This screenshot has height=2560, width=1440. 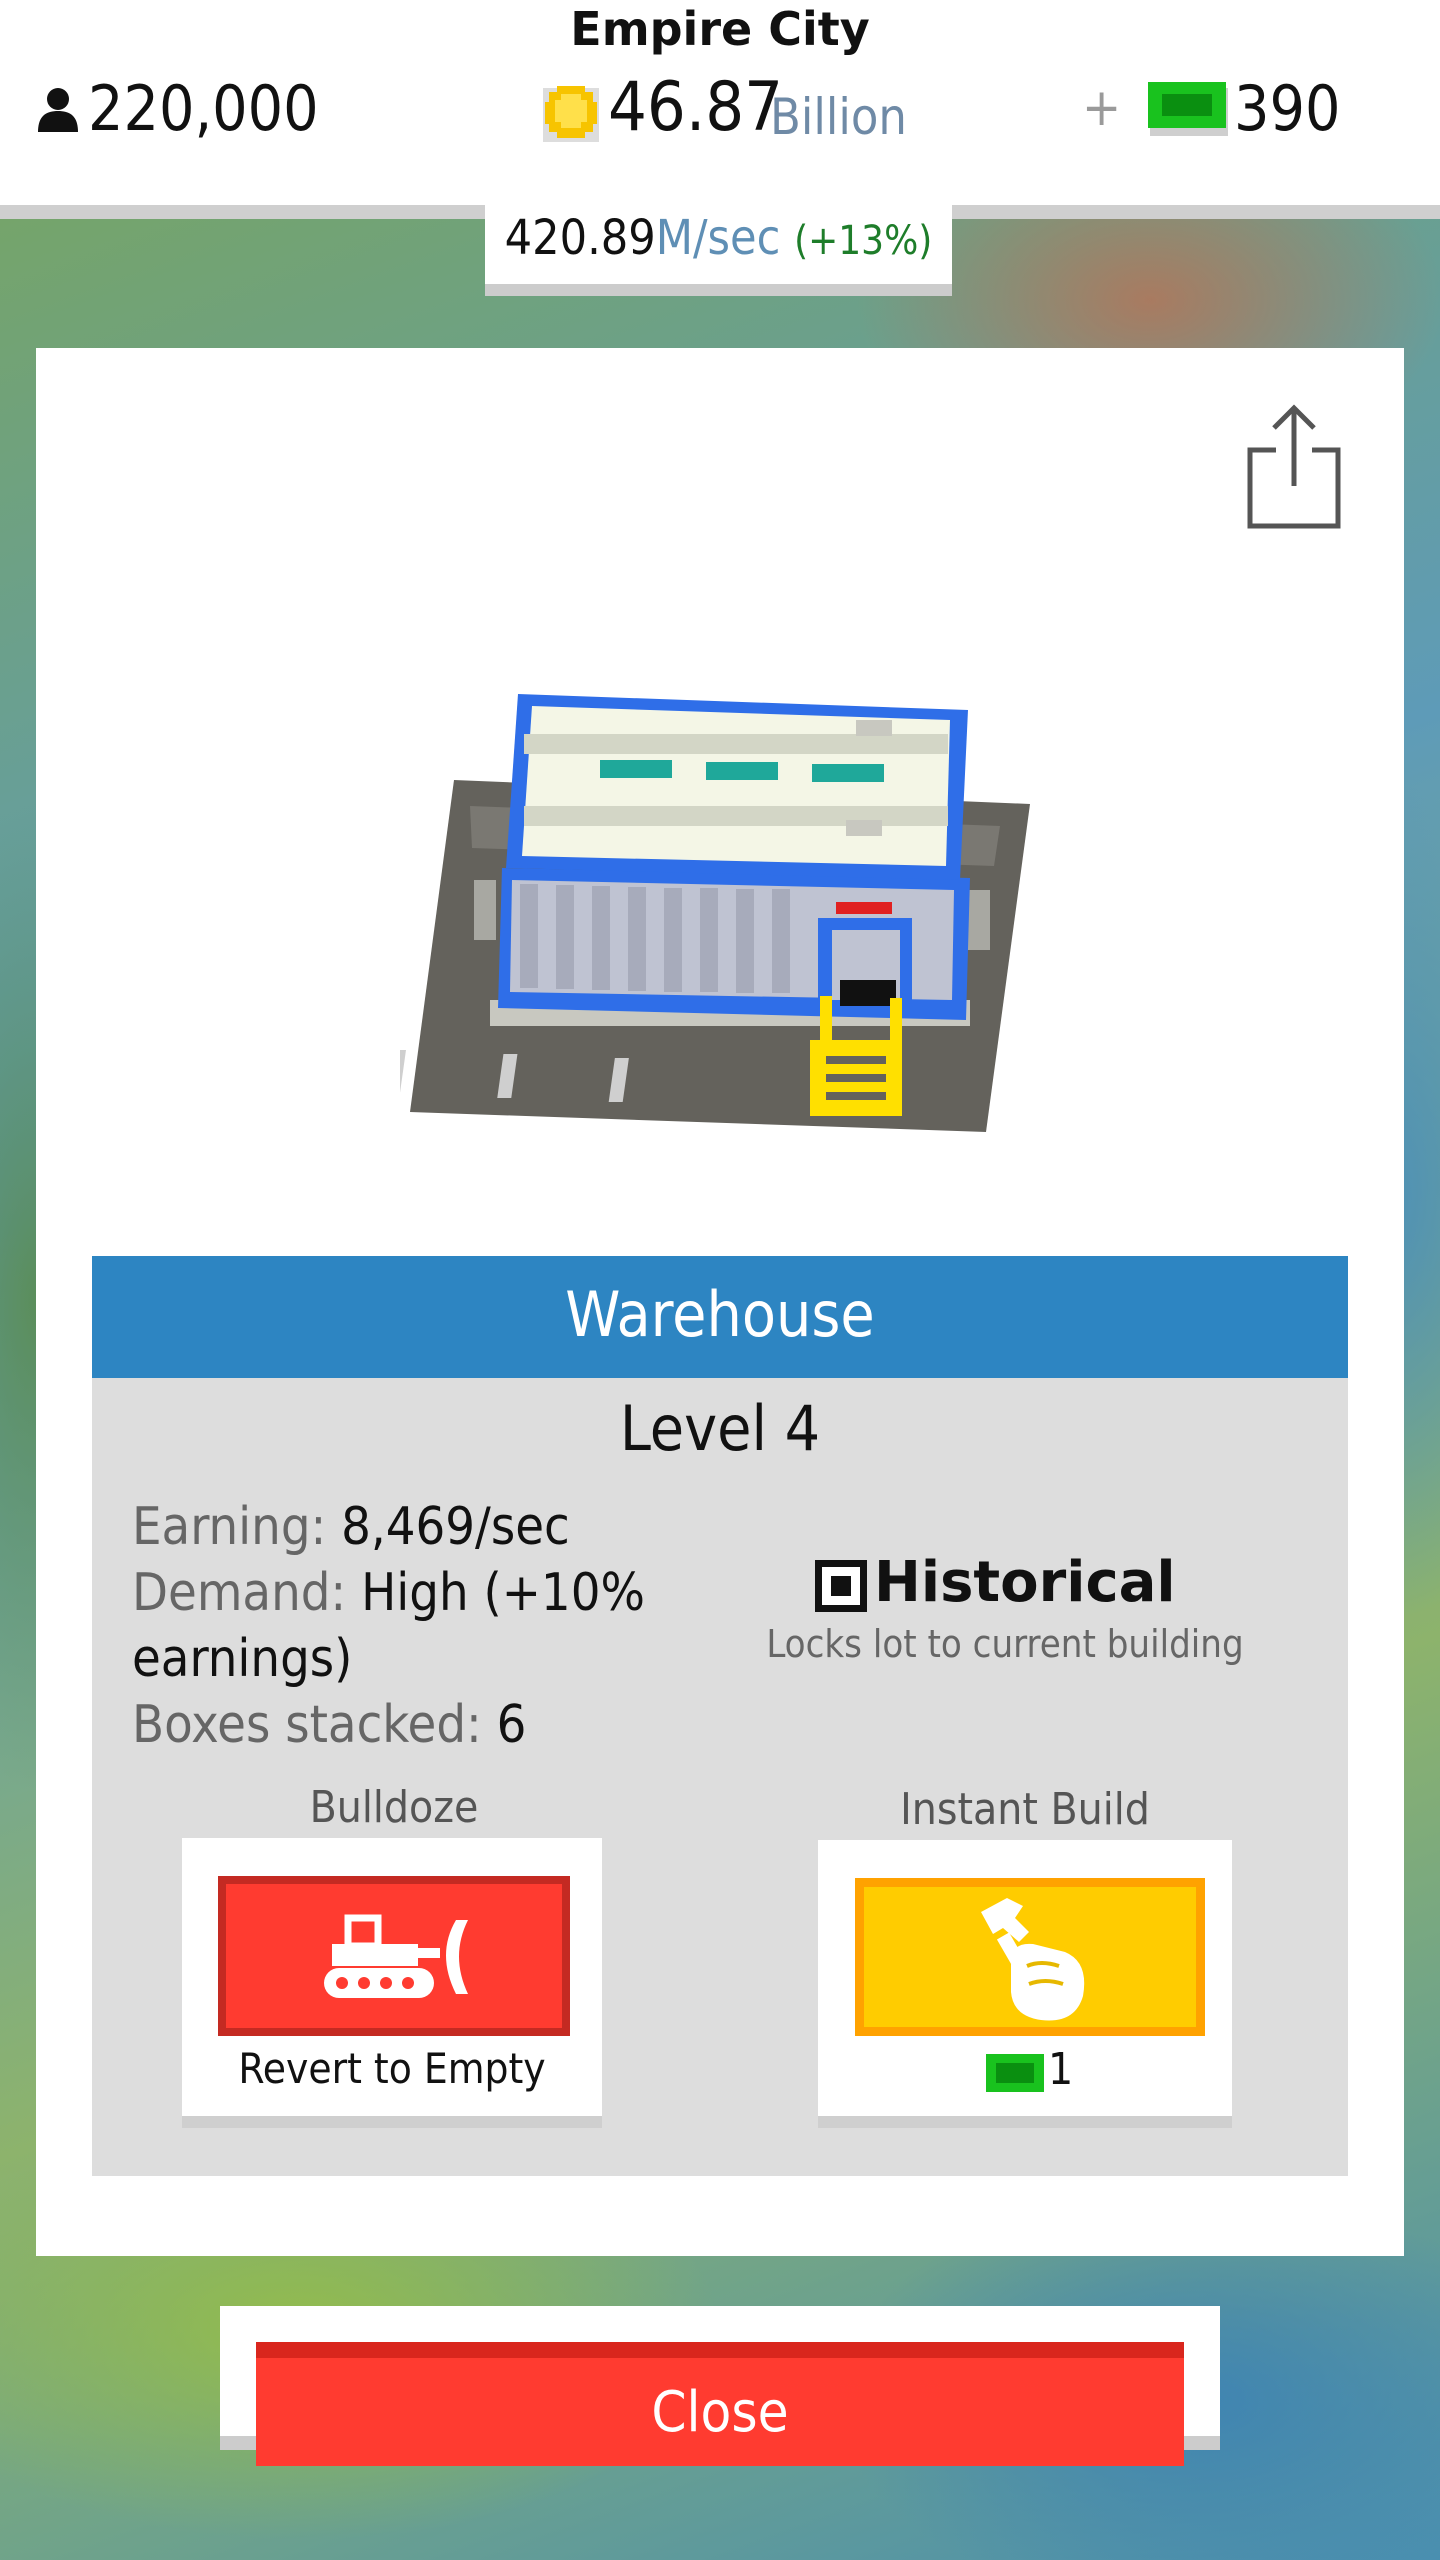 I want to click on close-button: Close, so click(x=720, y=2404).